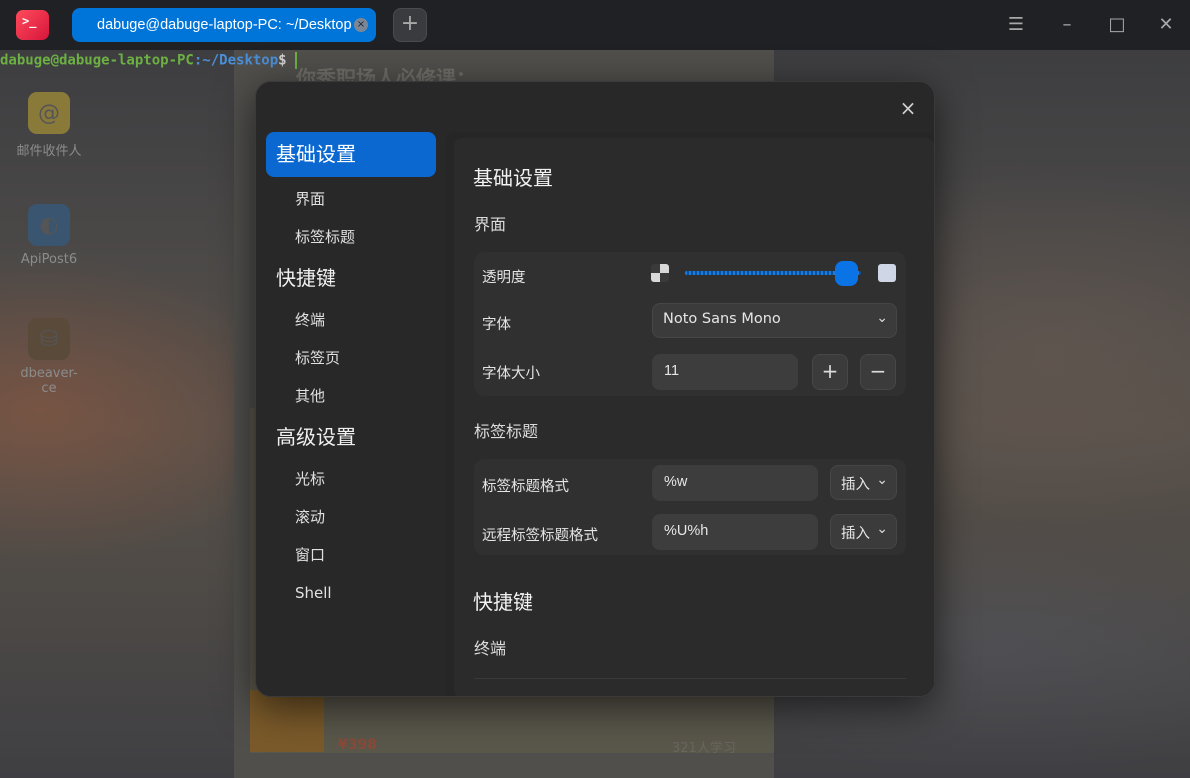  What do you see at coordinates (847, 273) in the screenshot?
I see `opacity-slider-handle` at bounding box center [847, 273].